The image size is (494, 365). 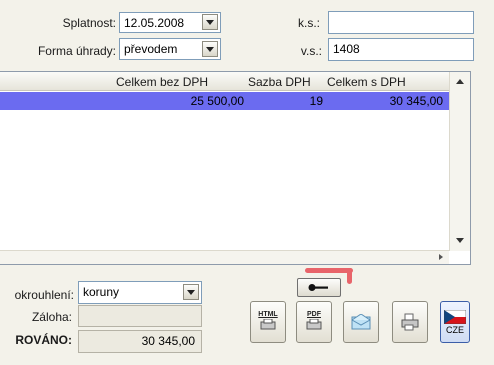 What do you see at coordinates (140, 292) in the screenshot?
I see `zaokrouhleni-select: koruny` at bounding box center [140, 292].